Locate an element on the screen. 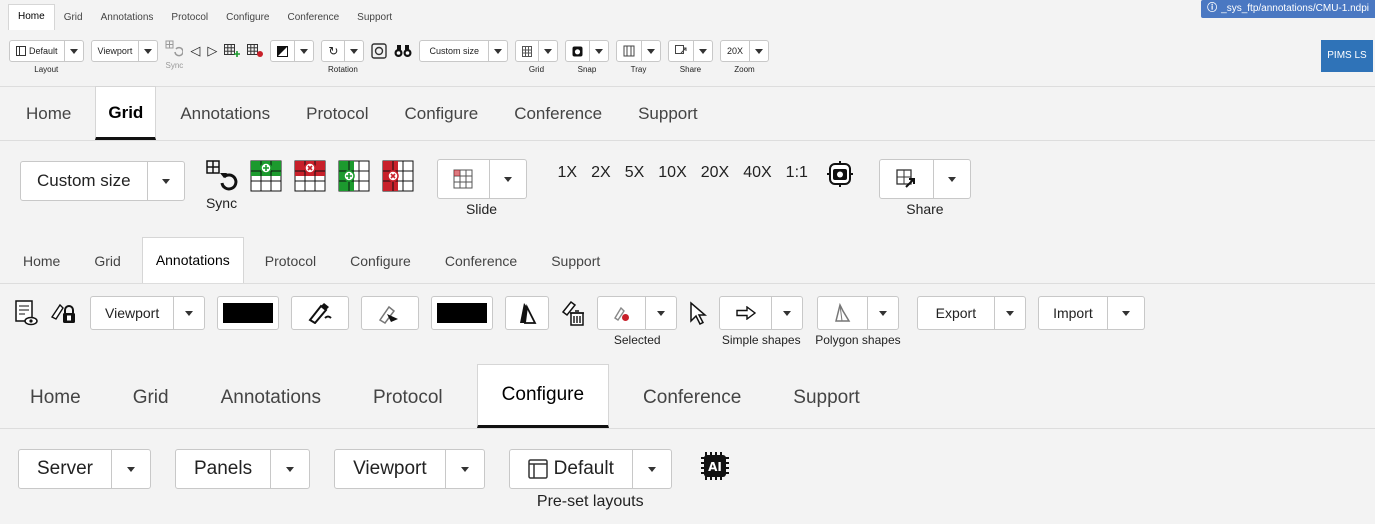 Image resolution: width=1375 pixels, height=524 pixels. annotation-list-icon is located at coordinates (26, 313).